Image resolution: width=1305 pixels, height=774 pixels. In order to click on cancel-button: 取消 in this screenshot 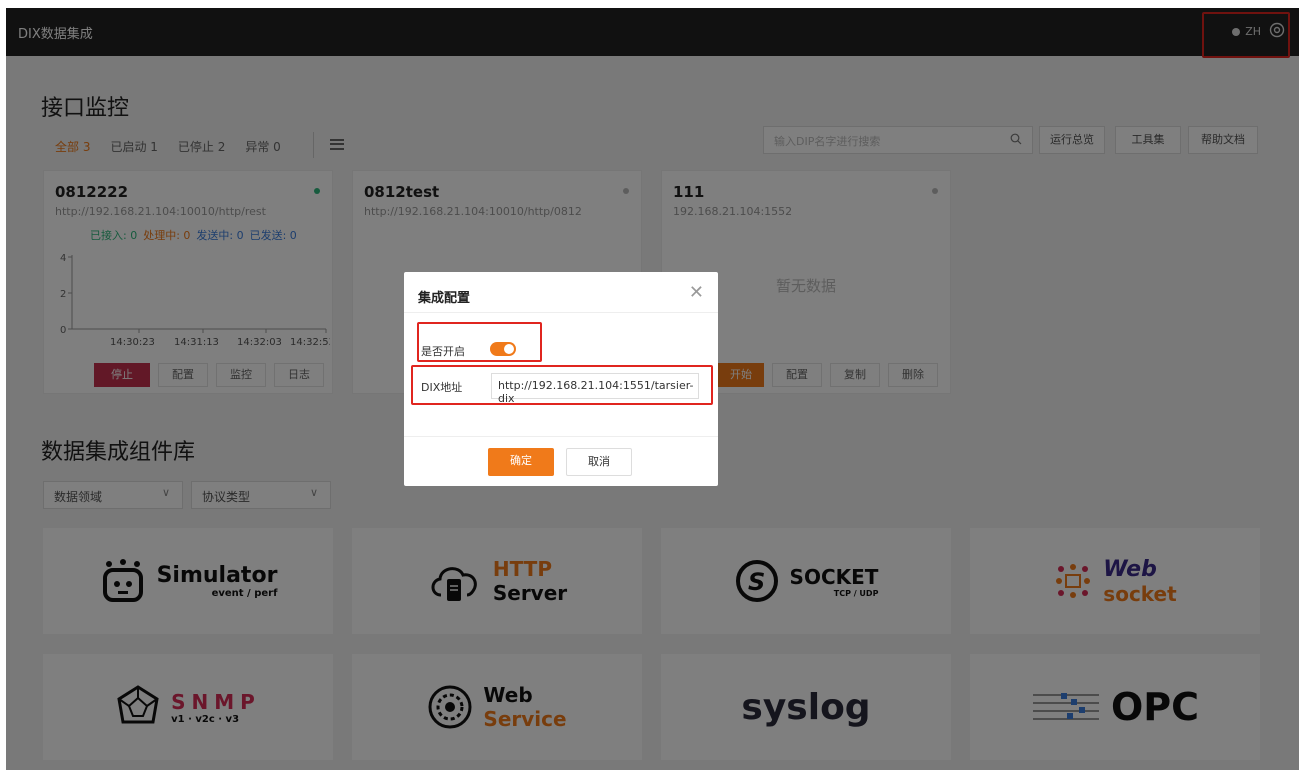, I will do `click(599, 462)`.